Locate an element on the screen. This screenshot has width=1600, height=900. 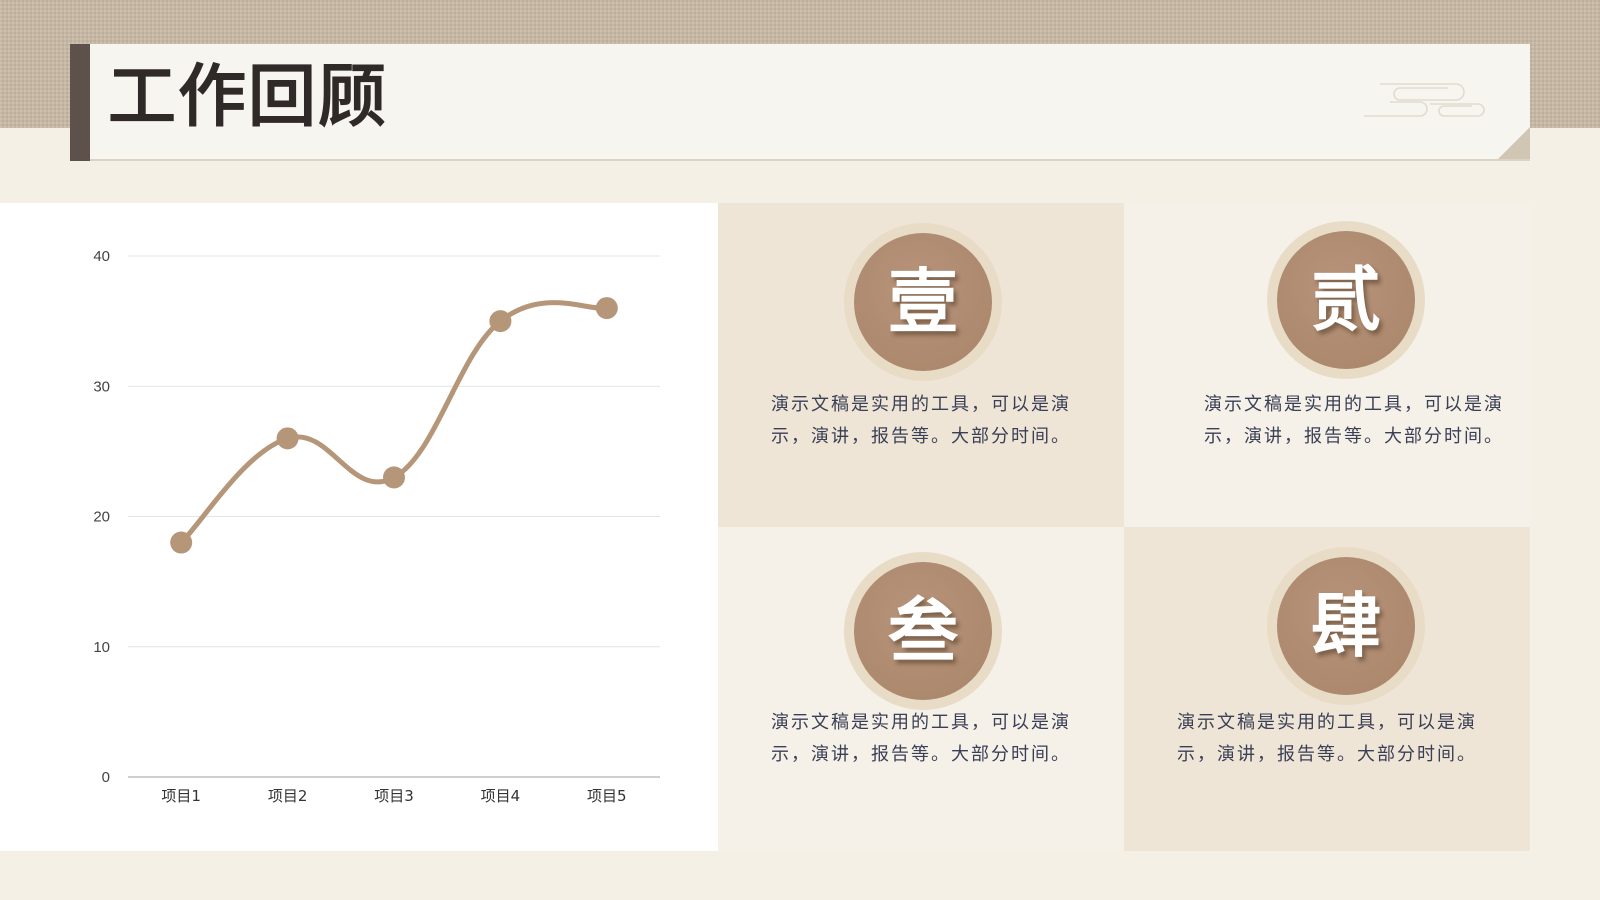
page-title: 工作回顾 is located at coordinates (248, 97).